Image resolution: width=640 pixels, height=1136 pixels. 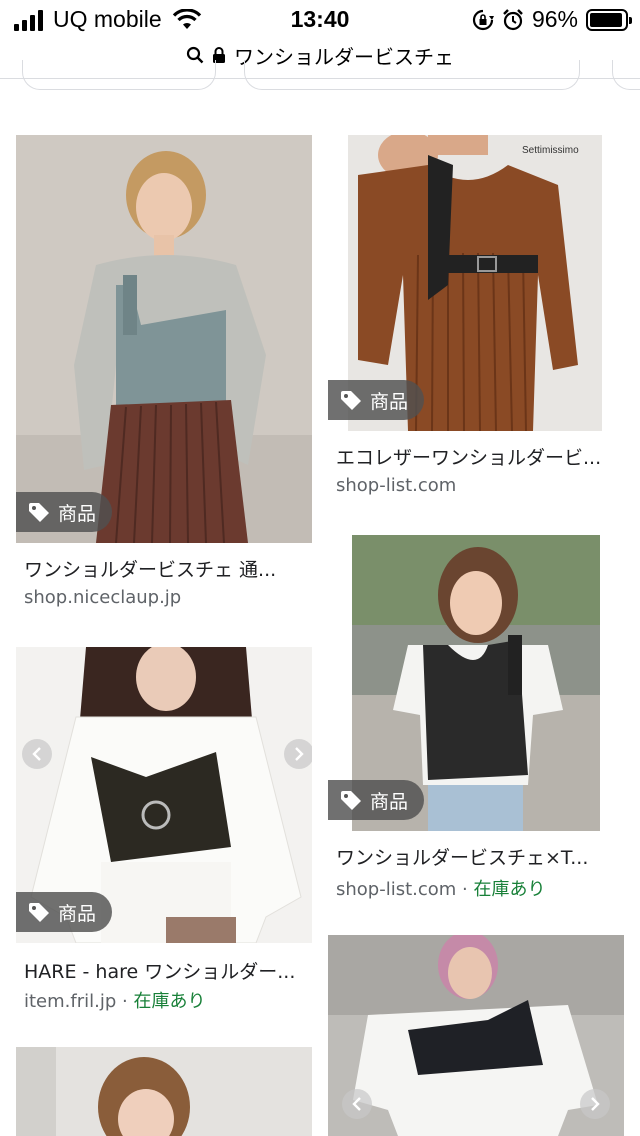 What do you see at coordinates (70, 1001) in the screenshot?
I see `source-domain: item.fril.jp` at bounding box center [70, 1001].